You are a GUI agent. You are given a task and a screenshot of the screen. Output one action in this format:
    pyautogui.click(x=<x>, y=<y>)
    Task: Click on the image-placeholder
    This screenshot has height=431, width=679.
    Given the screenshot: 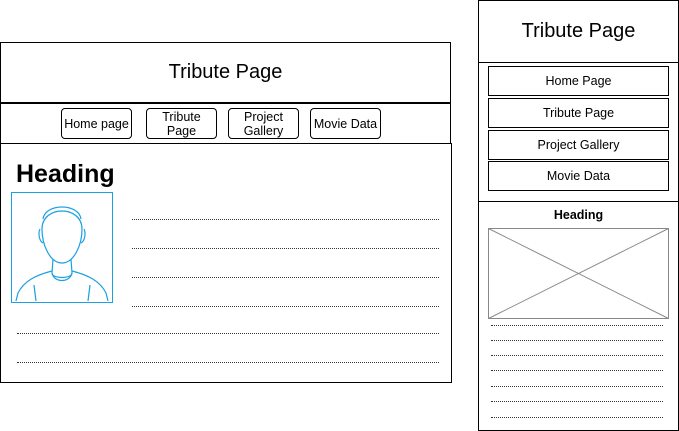 What is the action you would take?
    pyautogui.click(x=578, y=273)
    